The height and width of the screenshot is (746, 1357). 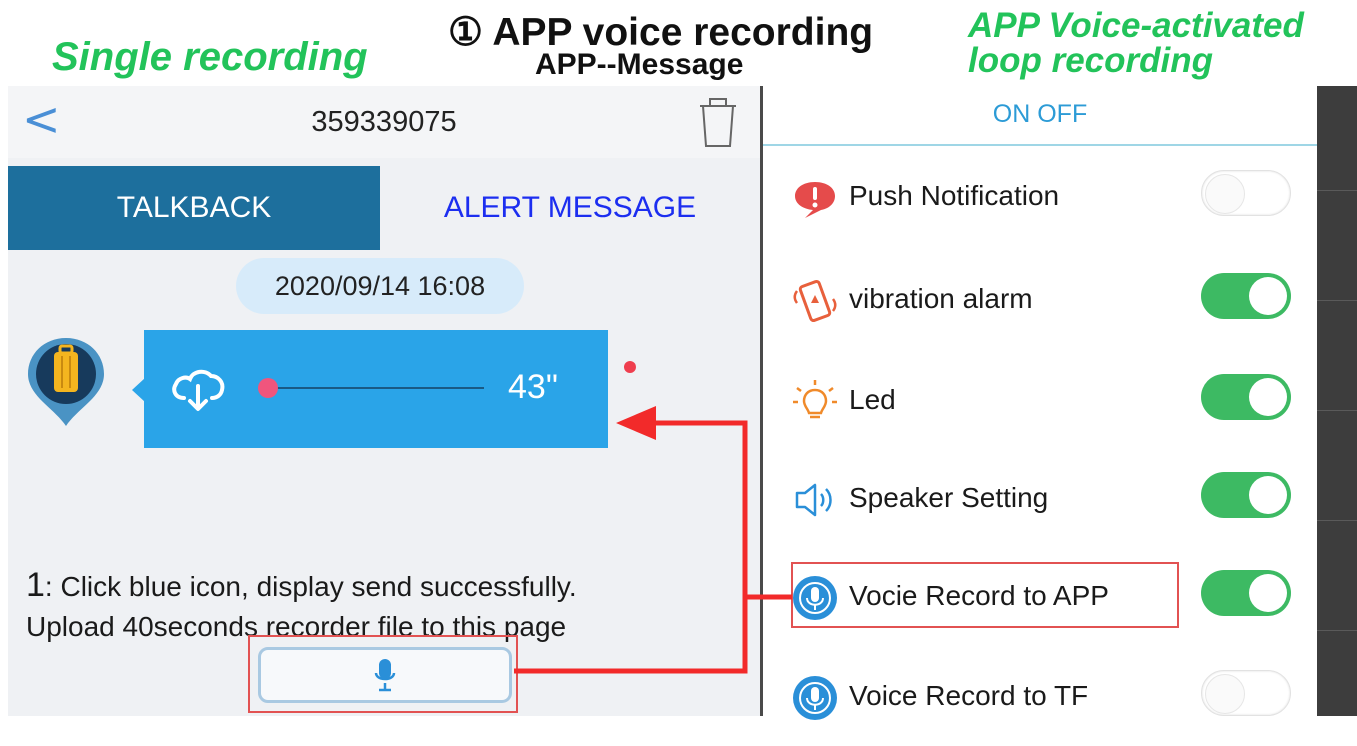 What do you see at coordinates (815, 399) in the screenshot?
I see `lightbulb-icon` at bounding box center [815, 399].